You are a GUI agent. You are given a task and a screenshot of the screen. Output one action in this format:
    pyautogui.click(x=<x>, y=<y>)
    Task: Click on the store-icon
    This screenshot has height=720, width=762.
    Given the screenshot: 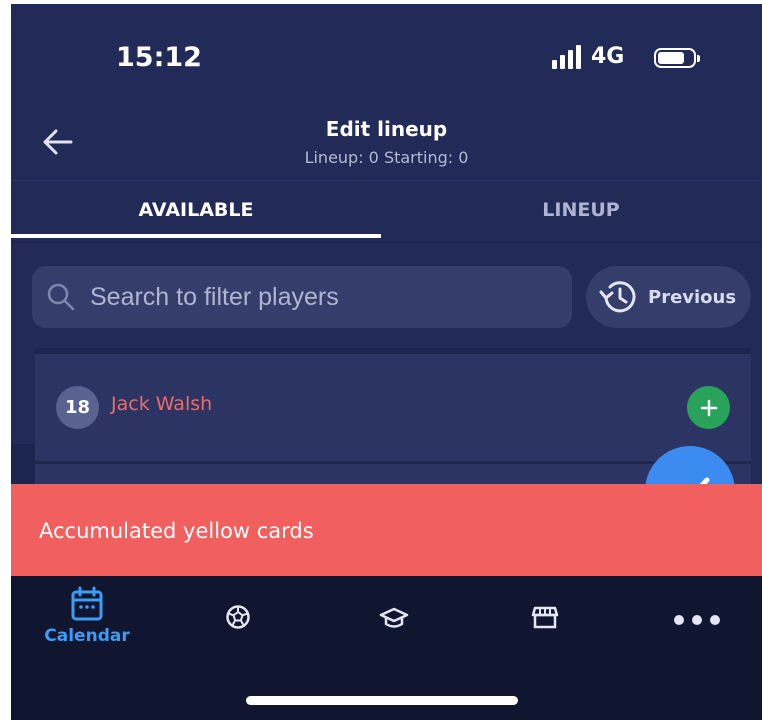 What is the action you would take?
    pyautogui.click(x=545, y=617)
    